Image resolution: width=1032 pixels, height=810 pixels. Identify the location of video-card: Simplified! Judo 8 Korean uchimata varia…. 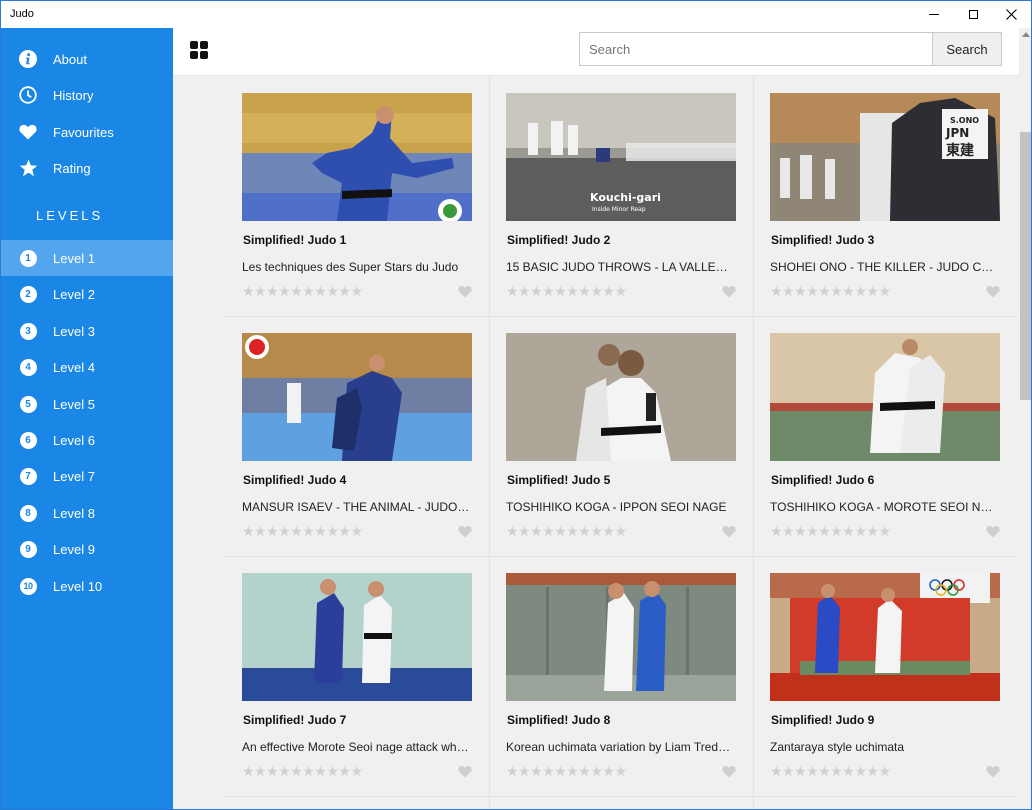
(621, 676).